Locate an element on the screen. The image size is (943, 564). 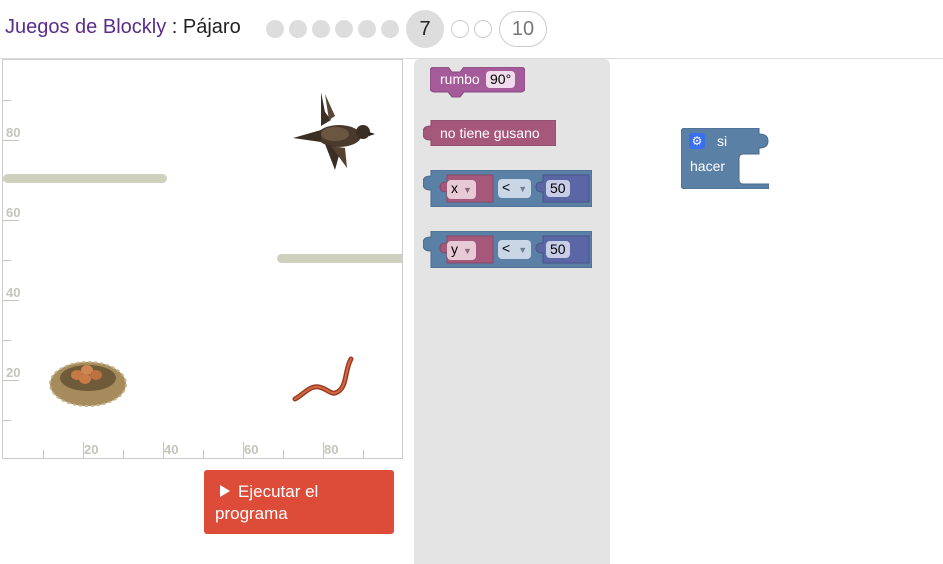
wall-upper-left is located at coordinates (85, 178).